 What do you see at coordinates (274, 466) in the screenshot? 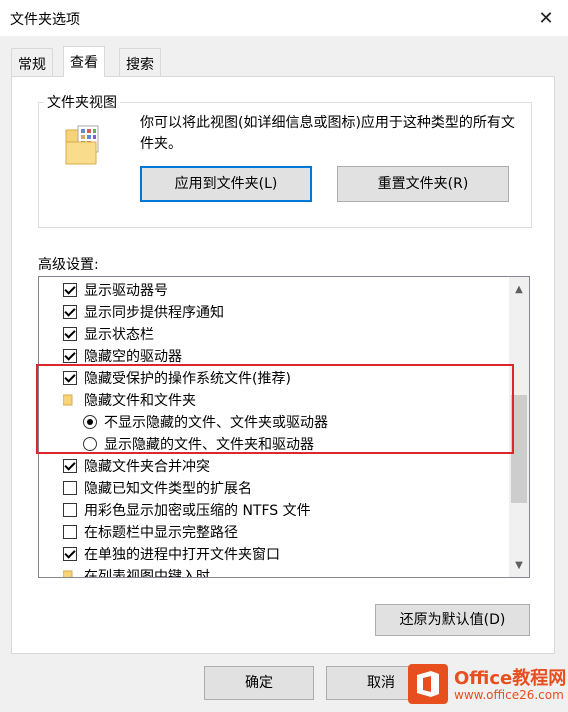
I see `list-item-hide-merge-conflicts: 隐藏文件夹合并冲突` at bounding box center [274, 466].